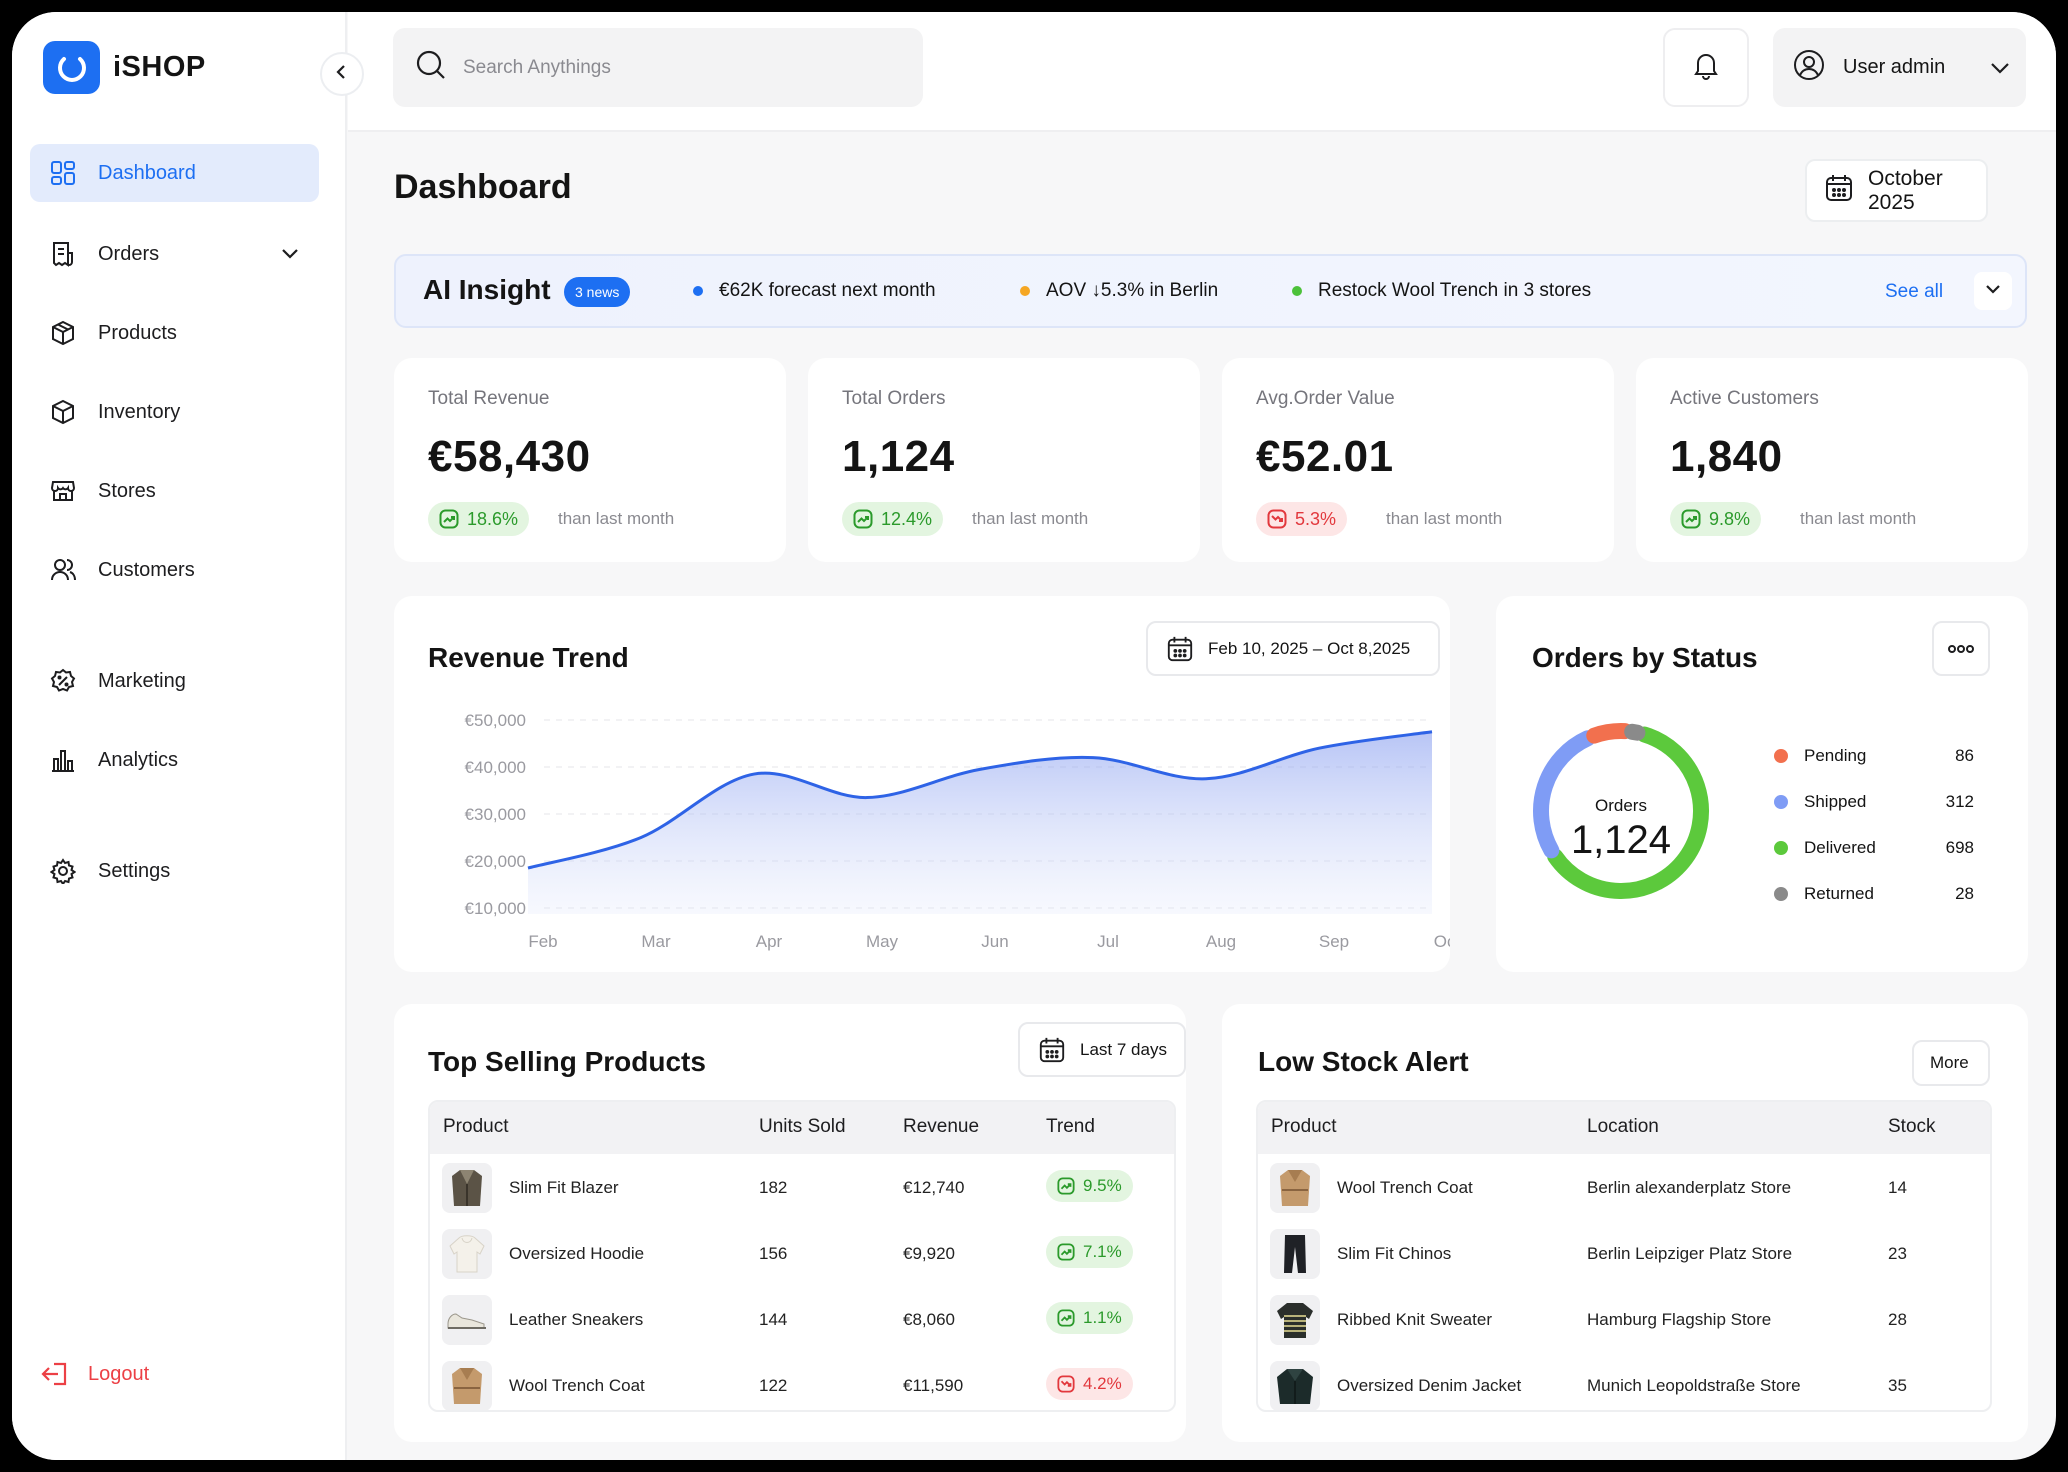 This screenshot has height=1472, width=2068. I want to click on jacket-icon, so click(1295, 1385).